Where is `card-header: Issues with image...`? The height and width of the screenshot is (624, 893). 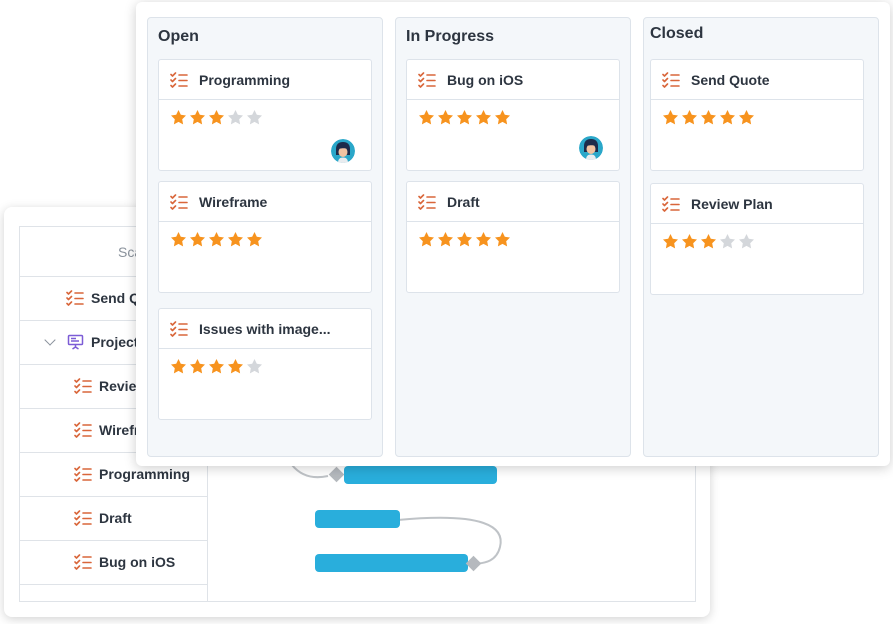
card-header: Issues with image... is located at coordinates (265, 329).